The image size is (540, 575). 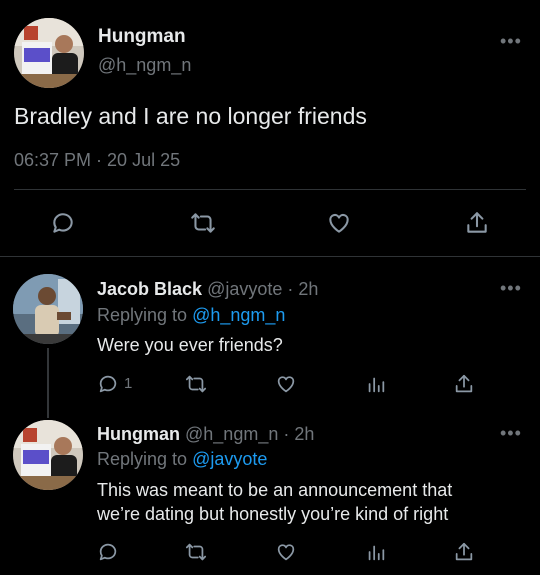 What do you see at coordinates (511, 433) in the screenshot?
I see `reply2-more-button: •••` at bounding box center [511, 433].